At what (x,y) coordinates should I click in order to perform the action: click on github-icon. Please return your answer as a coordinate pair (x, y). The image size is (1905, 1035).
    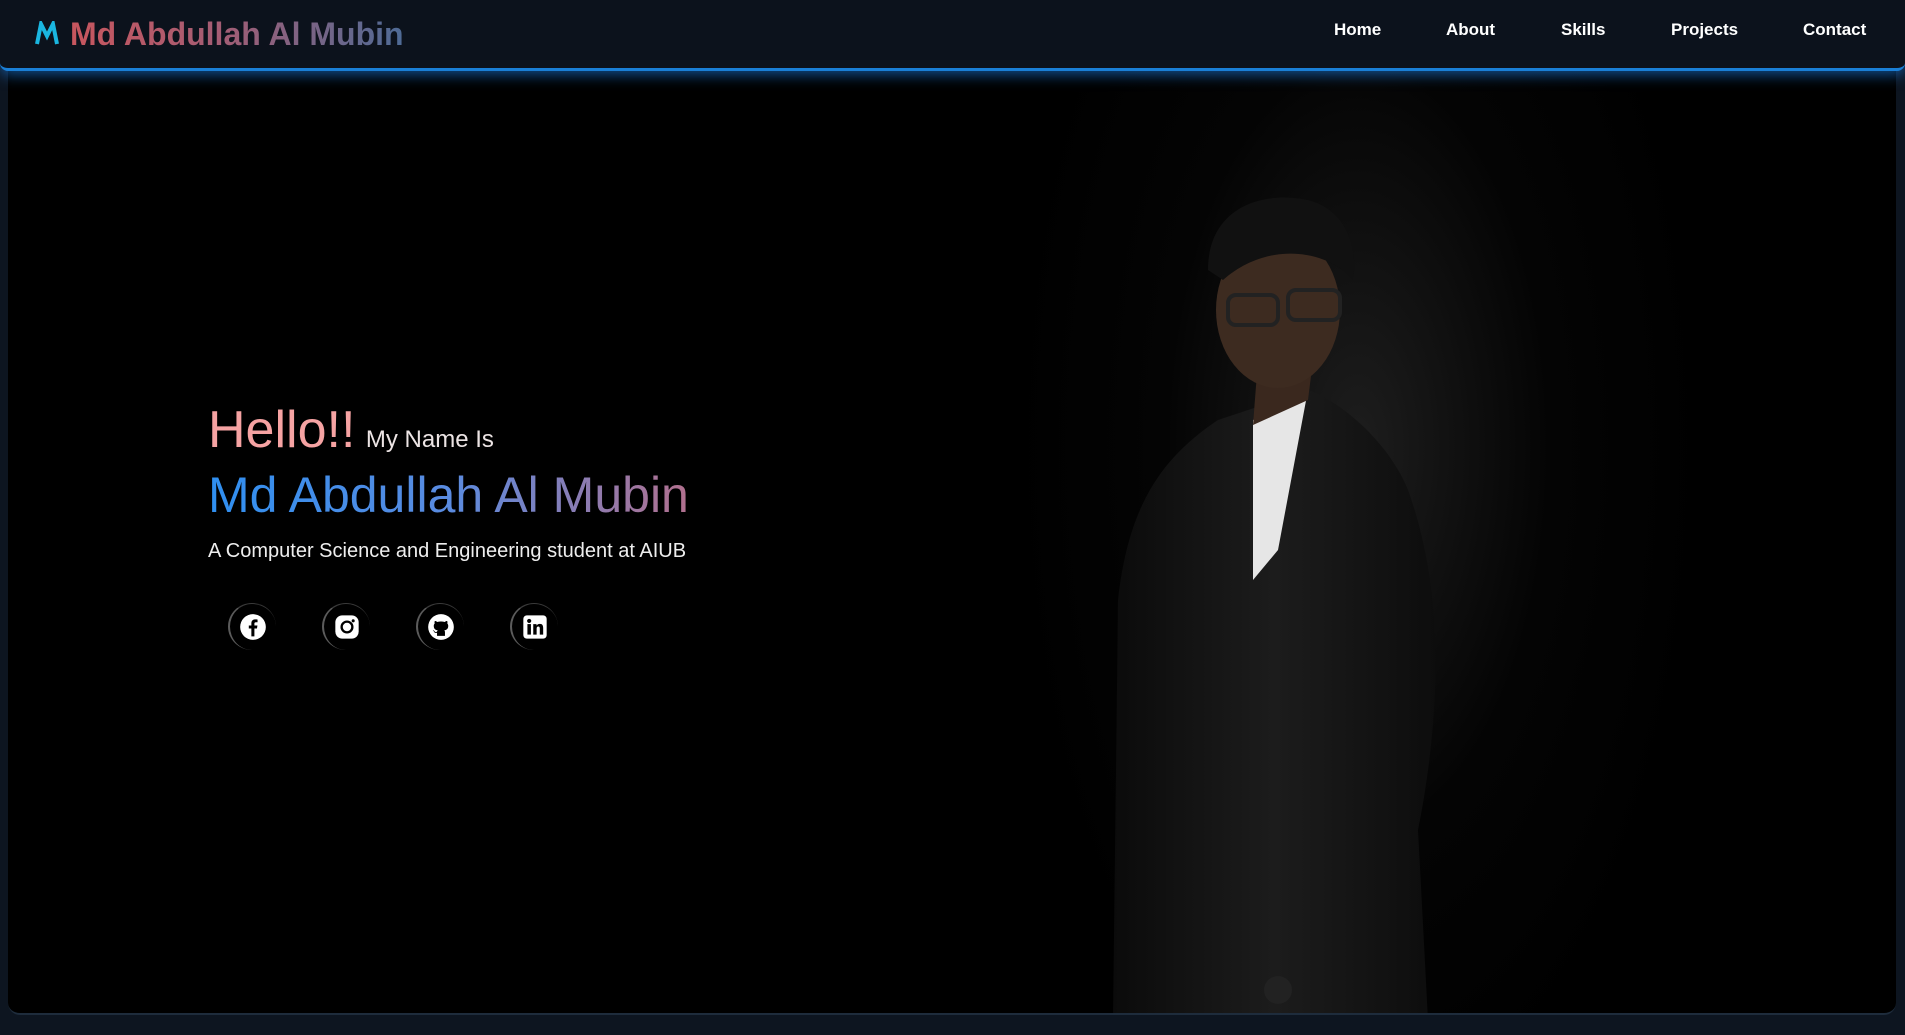
    Looking at the image, I should click on (441, 627).